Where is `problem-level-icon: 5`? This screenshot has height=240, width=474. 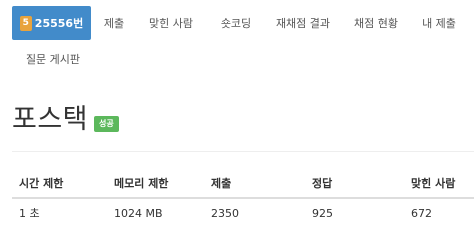
problem-level-icon: 5 is located at coordinates (25, 23).